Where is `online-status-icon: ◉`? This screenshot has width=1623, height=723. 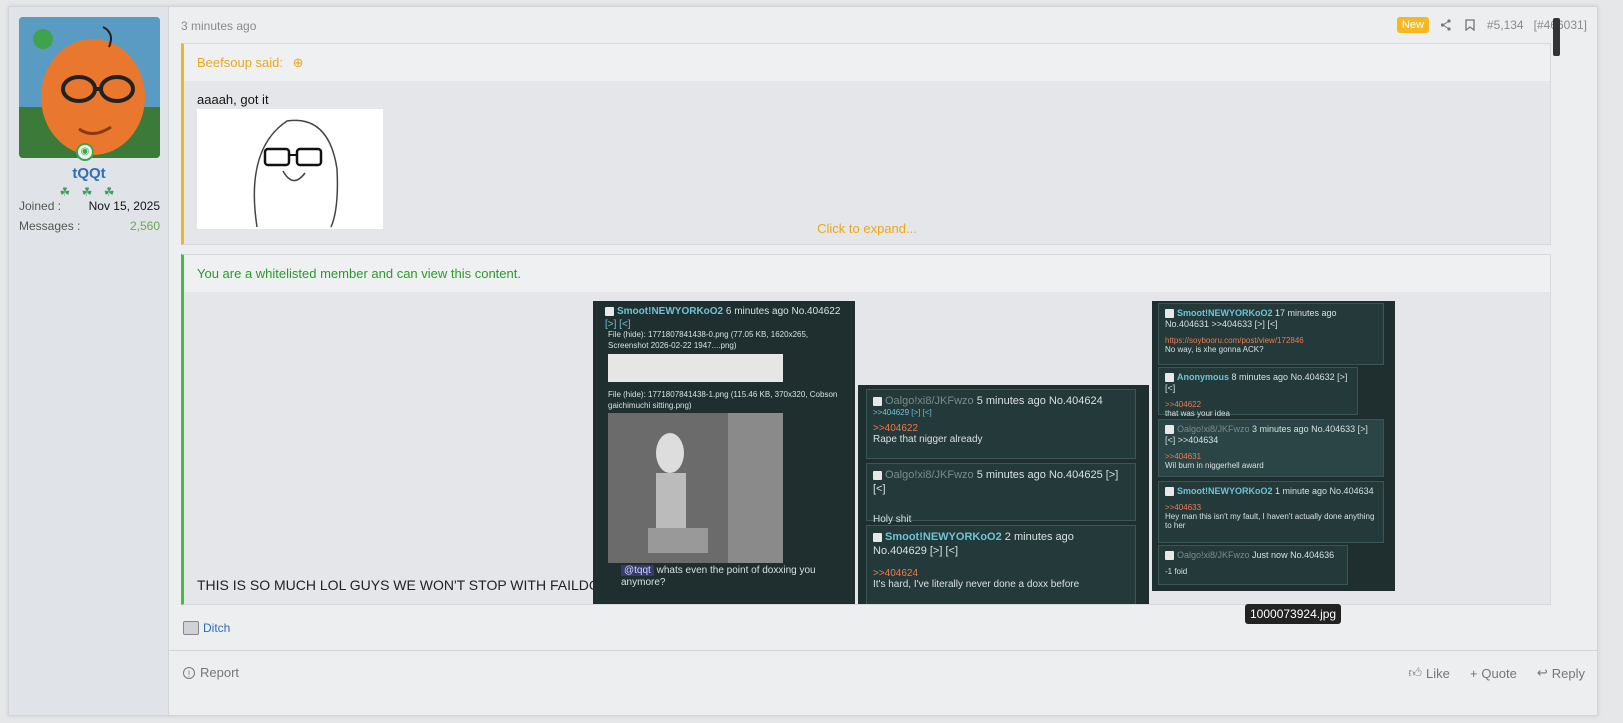 online-status-icon: ◉ is located at coordinates (85, 152).